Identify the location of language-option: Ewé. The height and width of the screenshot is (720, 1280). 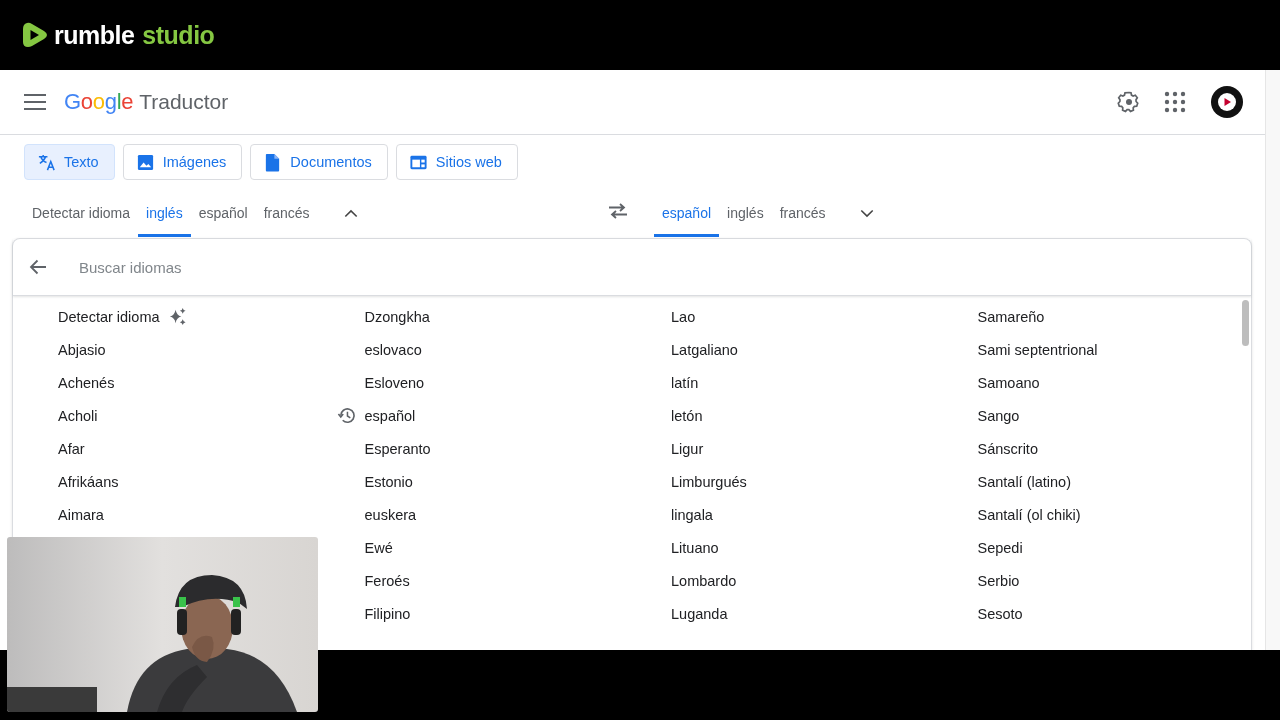
(378, 547).